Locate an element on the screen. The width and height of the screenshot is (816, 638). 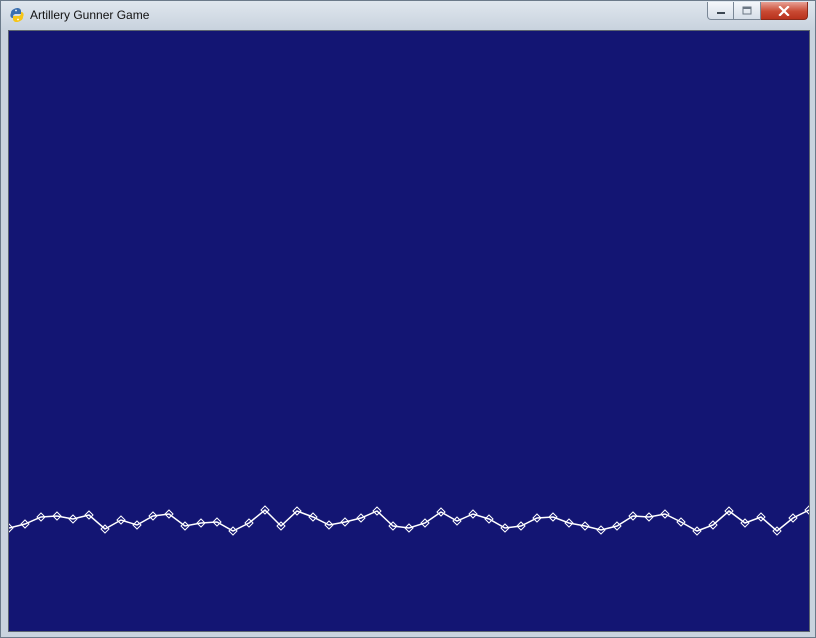
terrain-line is located at coordinates (409, 520).